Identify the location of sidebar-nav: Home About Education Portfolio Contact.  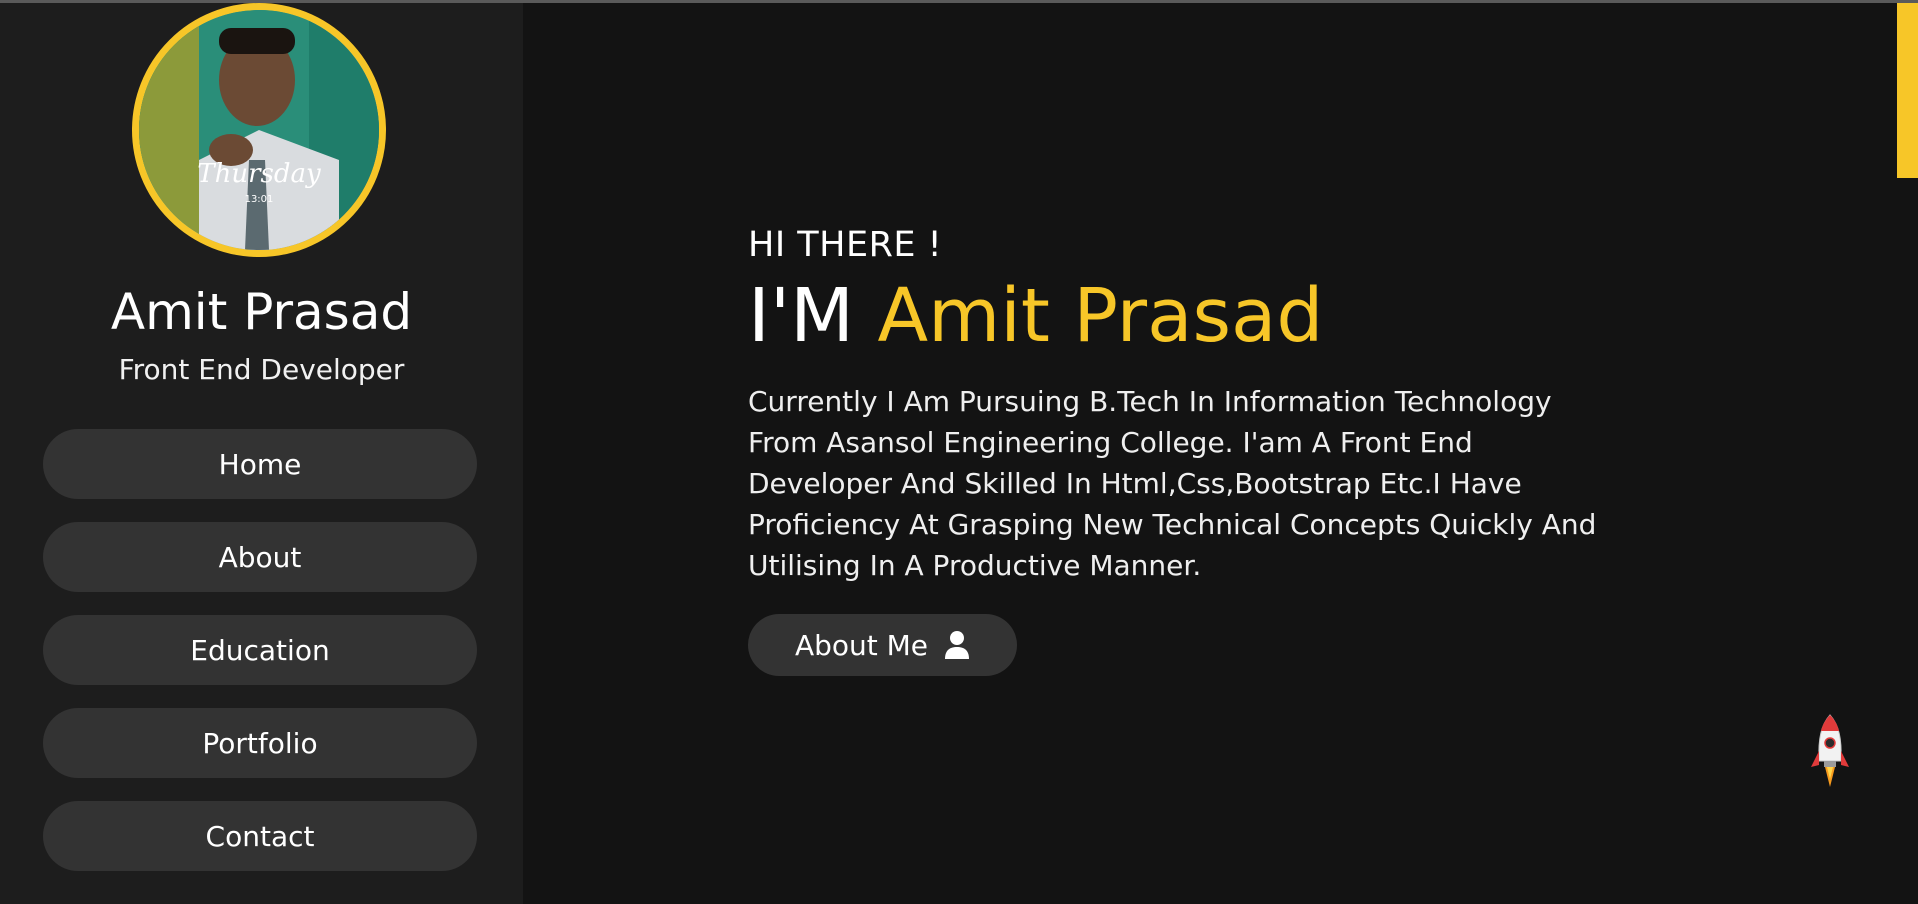
(260, 661).